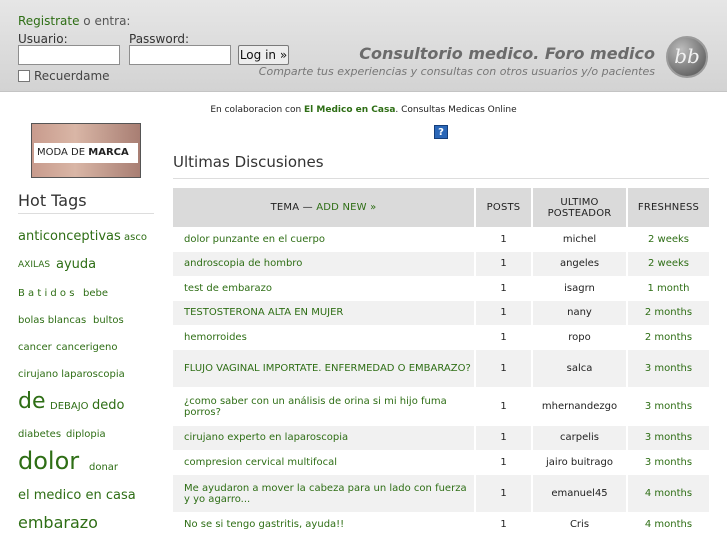  Describe the element at coordinates (580, 239) in the screenshot. I see `last-poster: michel` at that location.